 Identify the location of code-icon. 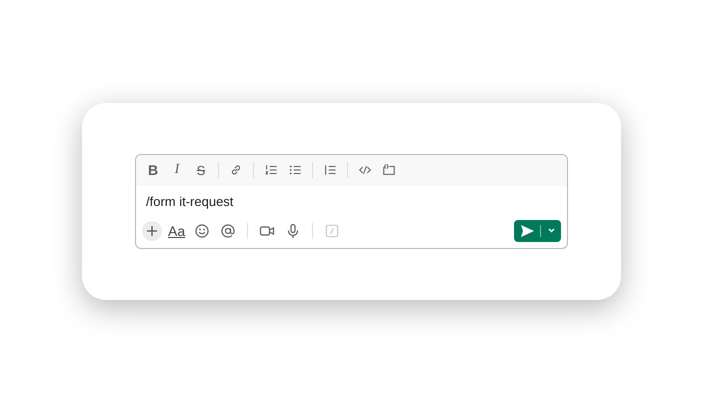
(365, 170).